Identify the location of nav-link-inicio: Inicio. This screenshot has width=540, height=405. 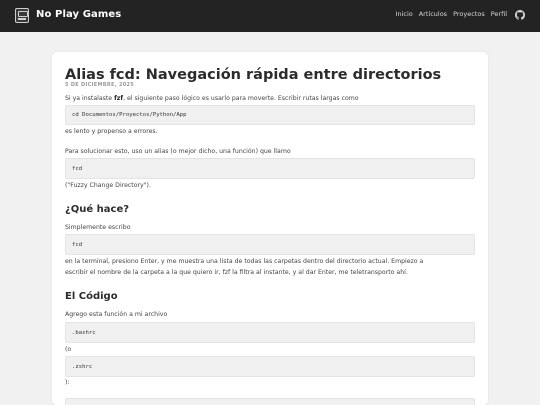
(404, 14).